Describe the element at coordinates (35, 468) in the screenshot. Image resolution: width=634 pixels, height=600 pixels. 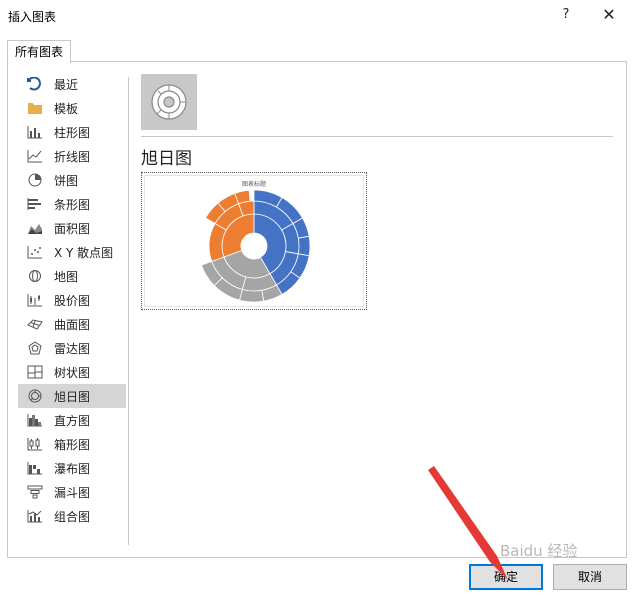
I see `waterfall-chart-icon` at that location.